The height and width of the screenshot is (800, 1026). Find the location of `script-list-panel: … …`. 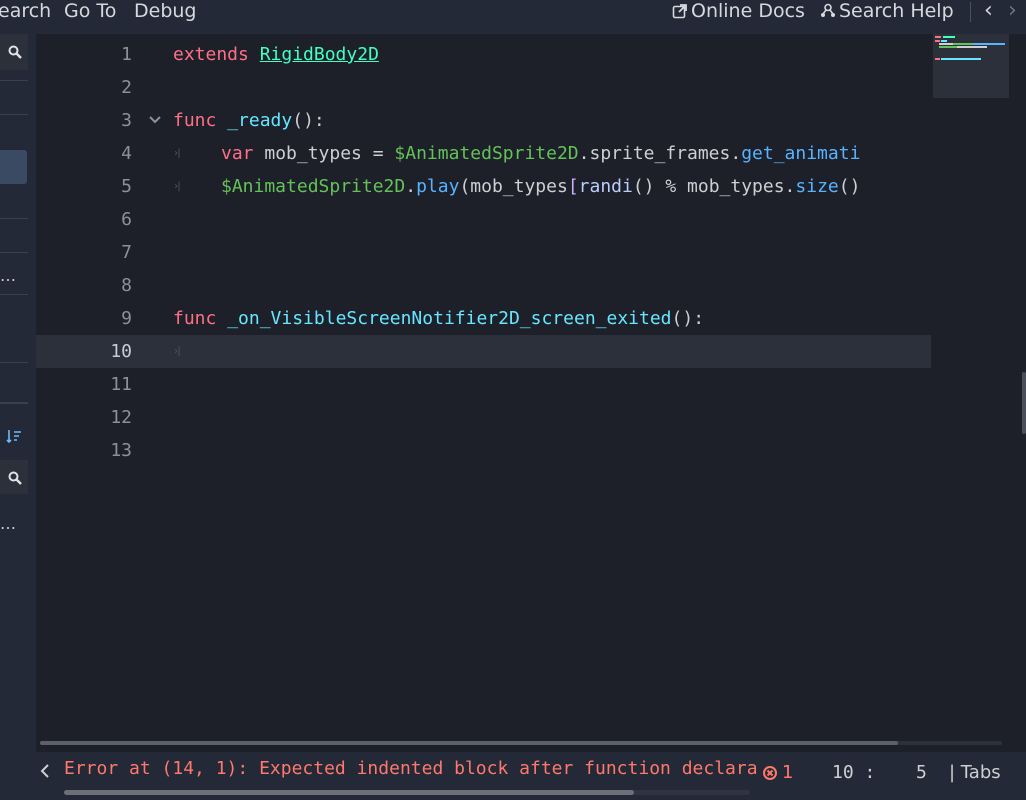

script-list-panel: … … is located at coordinates (14, 417).